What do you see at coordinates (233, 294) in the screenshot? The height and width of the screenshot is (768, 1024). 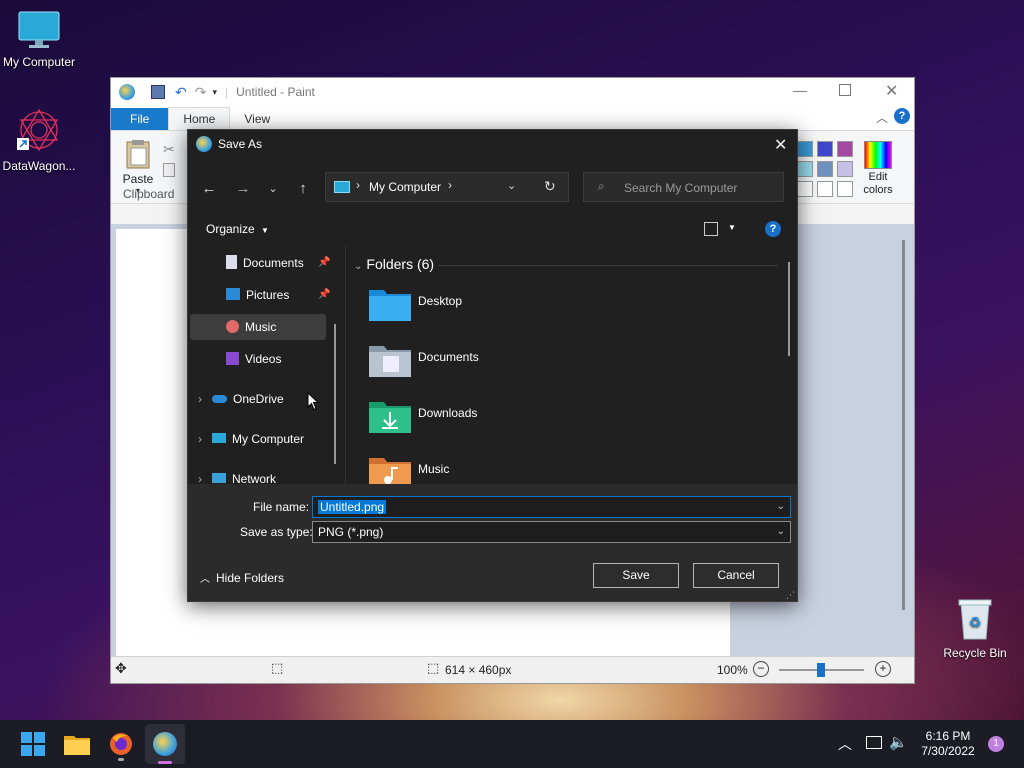 I see `pictures-icon` at bounding box center [233, 294].